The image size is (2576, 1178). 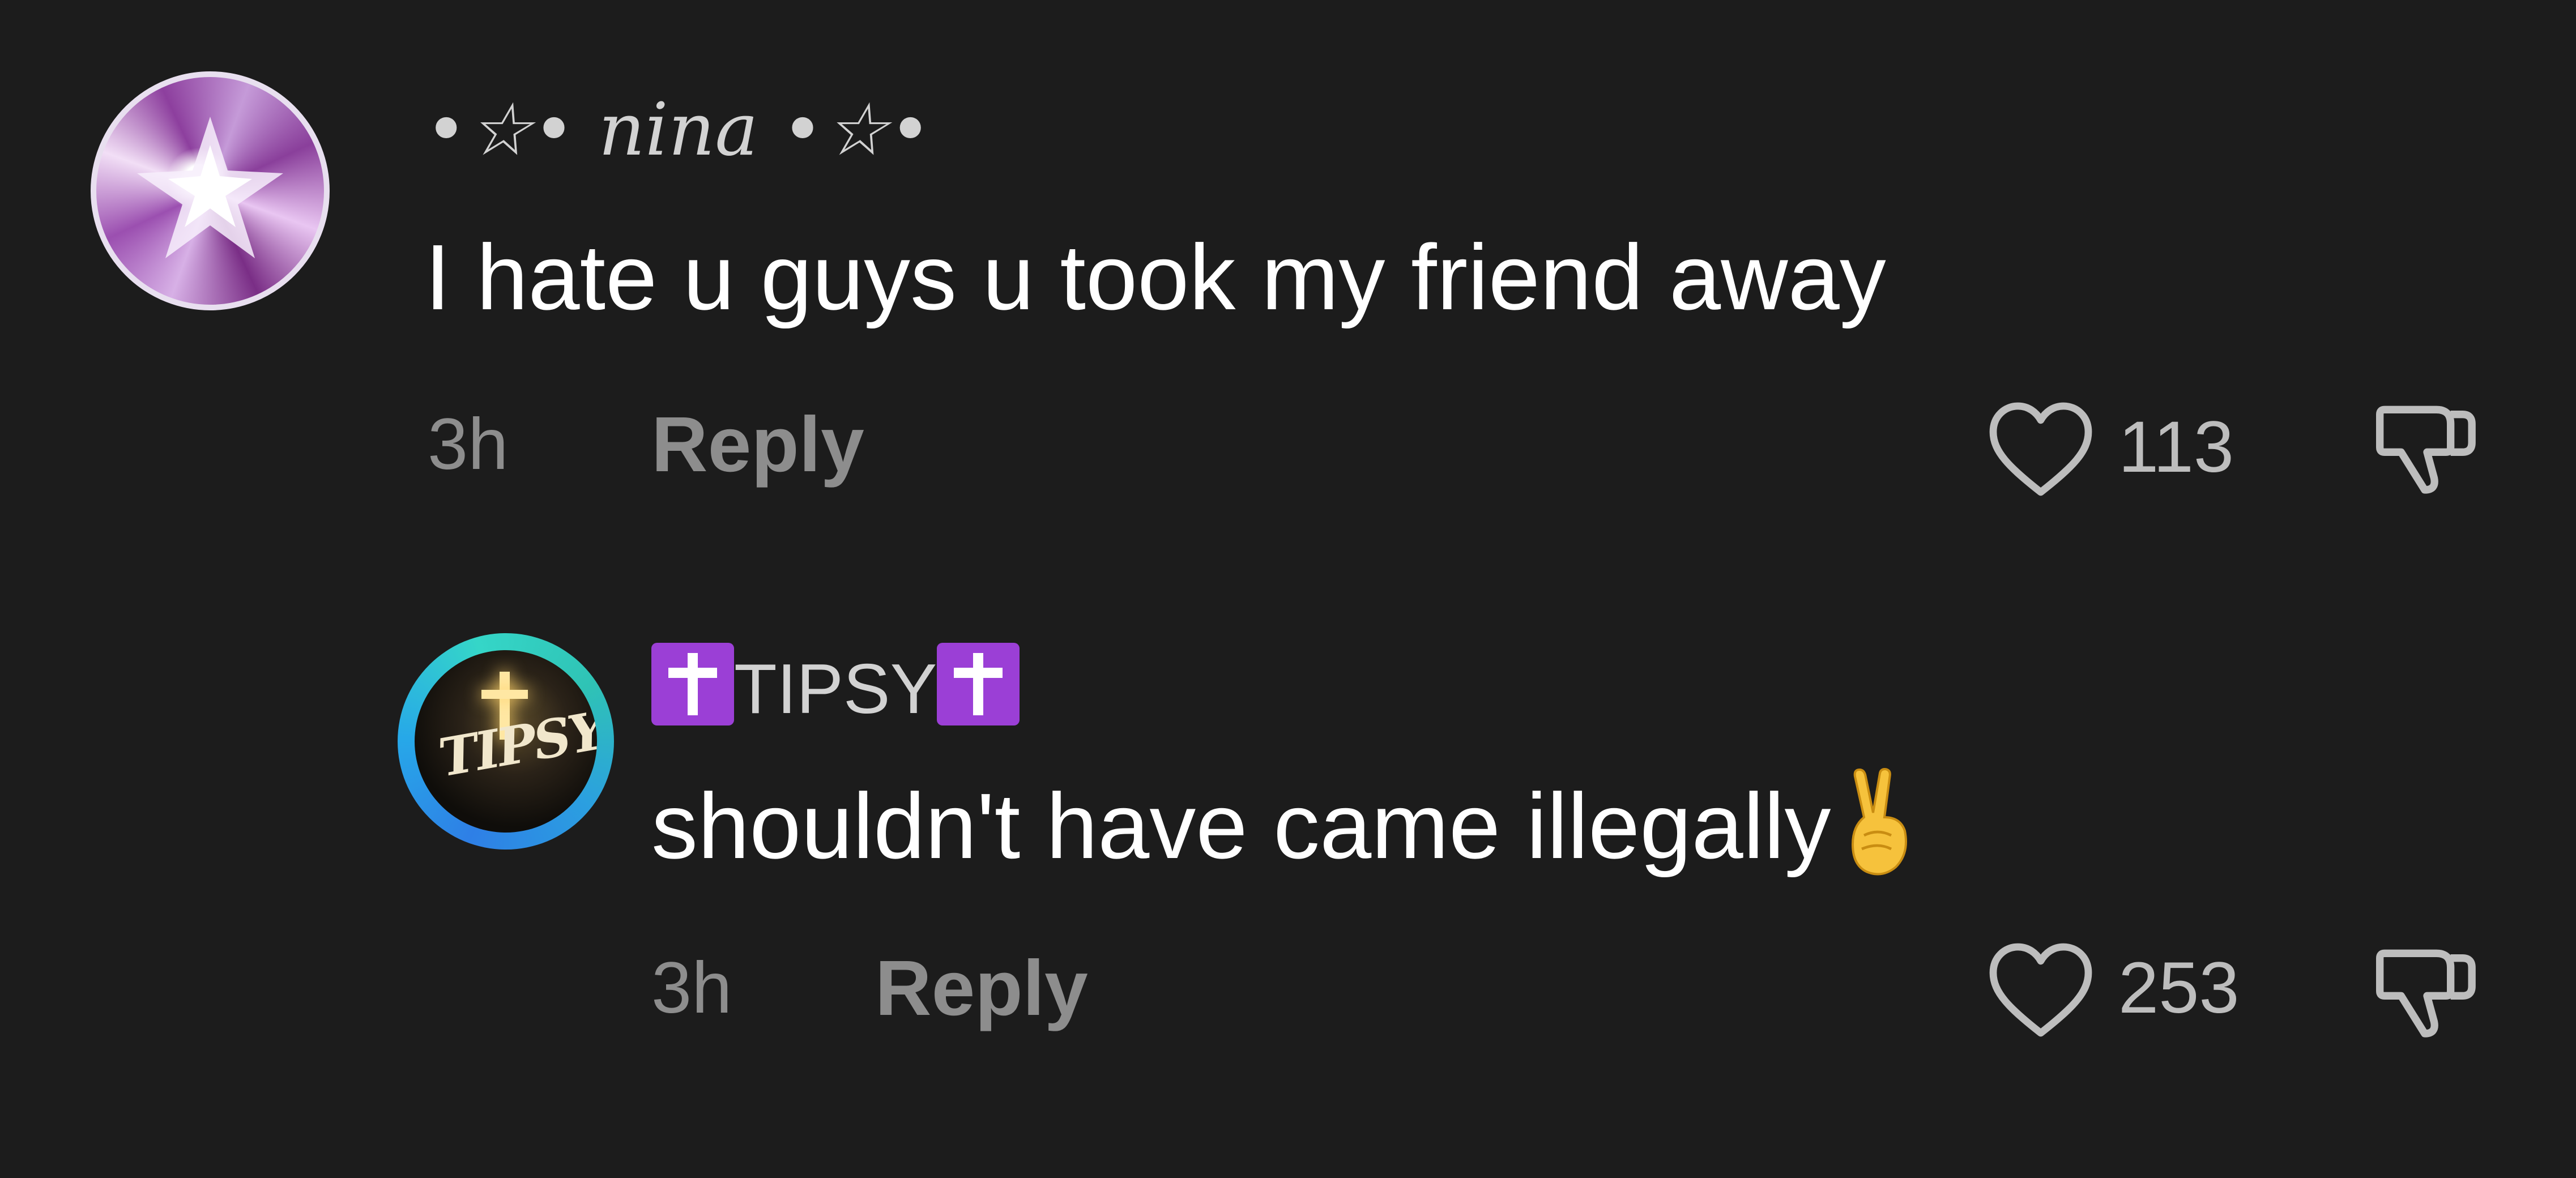 I want to click on username: TIPSY, so click(x=835, y=689).